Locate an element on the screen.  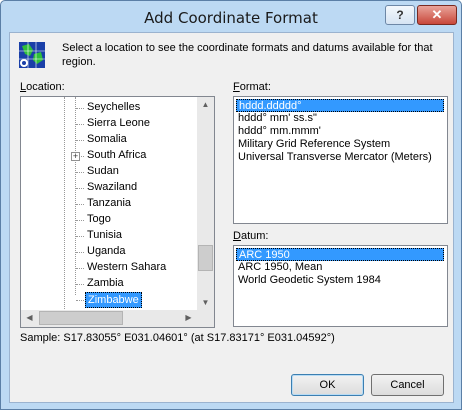
scrollbar-corner is located at coordinates (205, 318).